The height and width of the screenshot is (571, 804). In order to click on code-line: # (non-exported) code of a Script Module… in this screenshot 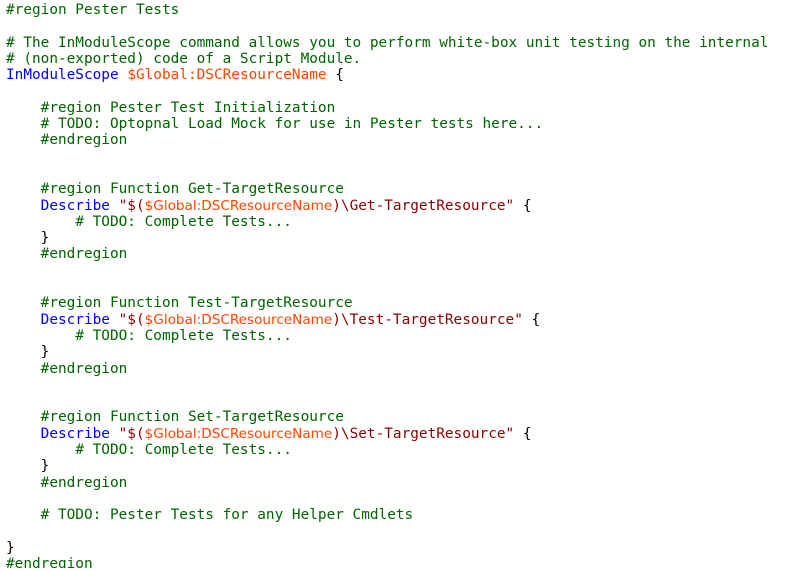, I will do `click(404, 59)`.